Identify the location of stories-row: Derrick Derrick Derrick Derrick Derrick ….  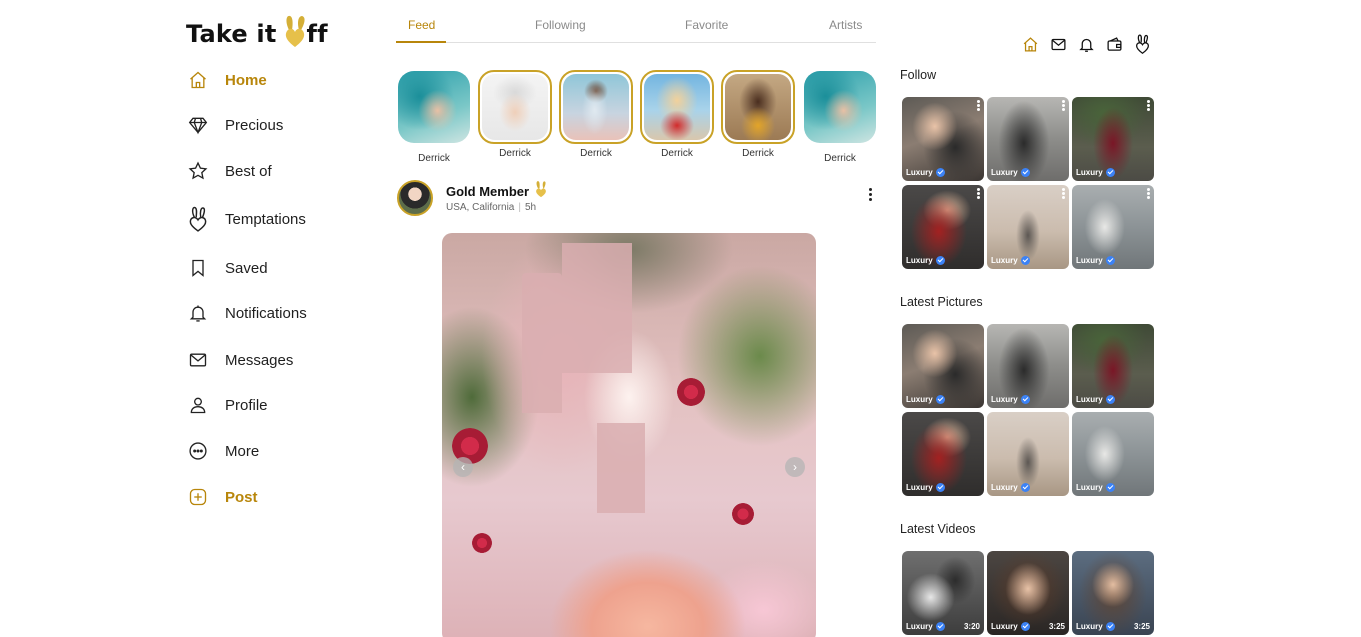
(636, 117).